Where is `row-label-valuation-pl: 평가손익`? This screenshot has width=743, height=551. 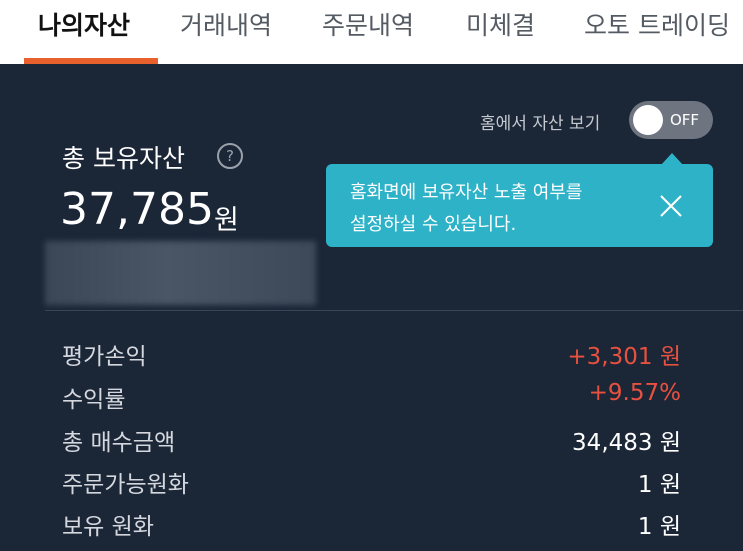
row-label-valuation-pl: 평가손익 is located at coordinates (104, 357).